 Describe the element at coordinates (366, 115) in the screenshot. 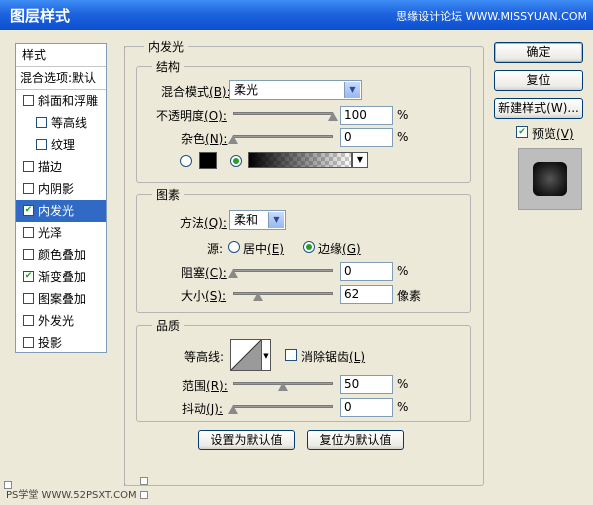

I see `opacity-input: 100` at that location.